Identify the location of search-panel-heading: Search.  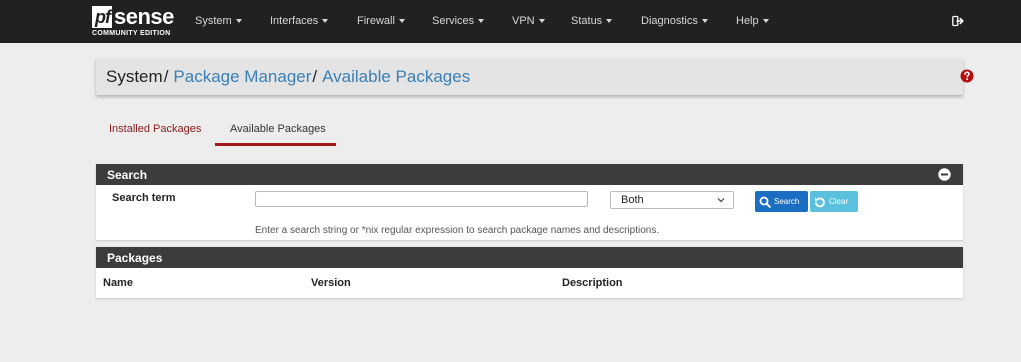
(529, 174).